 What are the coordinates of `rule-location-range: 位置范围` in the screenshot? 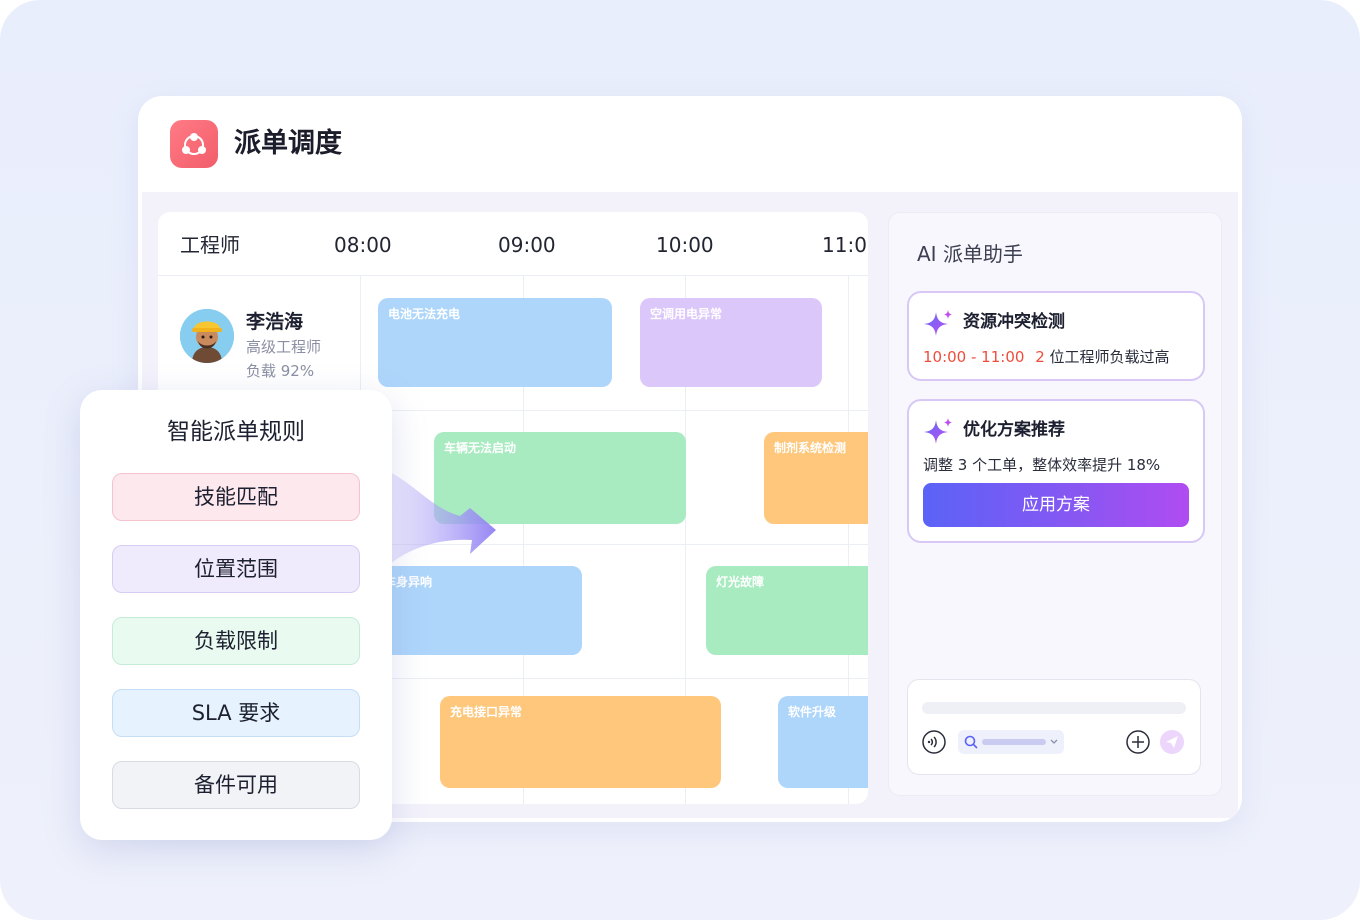 It's located at (236, 569).